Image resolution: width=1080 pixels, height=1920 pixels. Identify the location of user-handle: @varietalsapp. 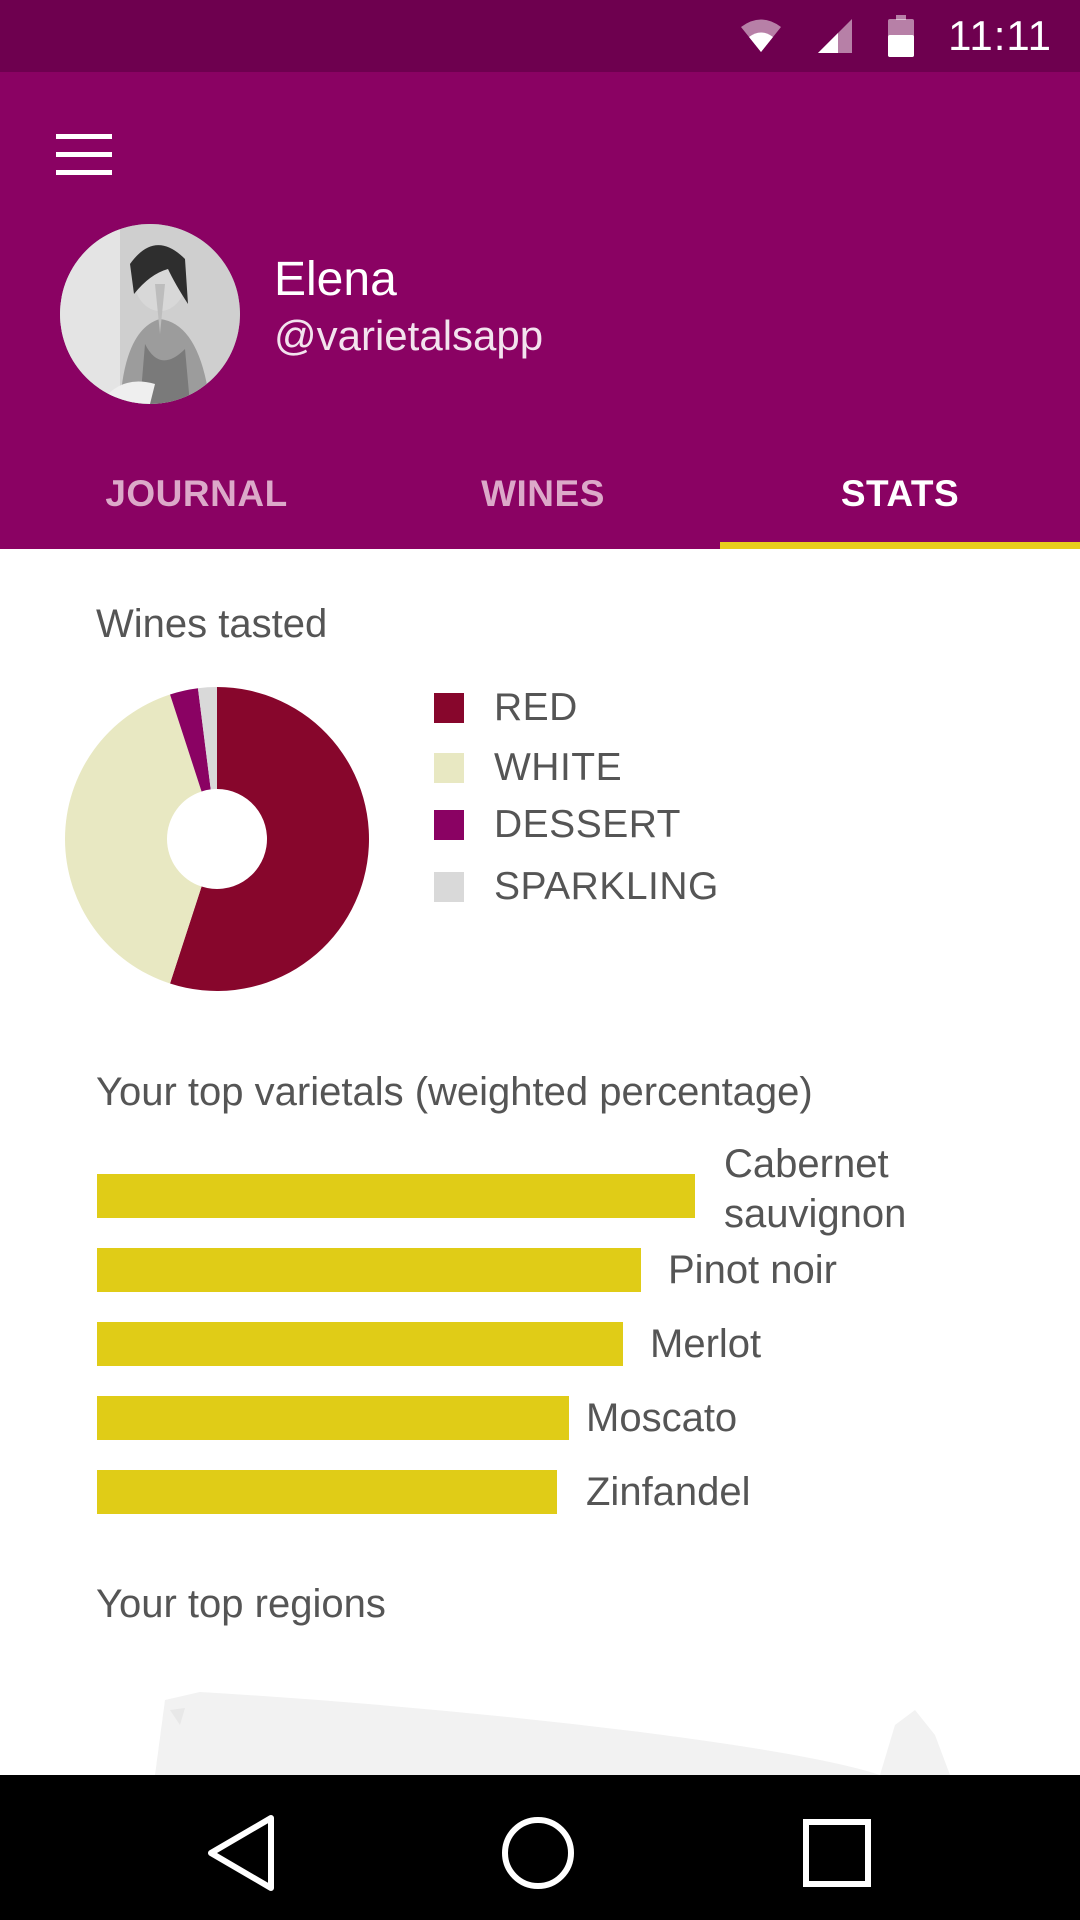
(409, 335).